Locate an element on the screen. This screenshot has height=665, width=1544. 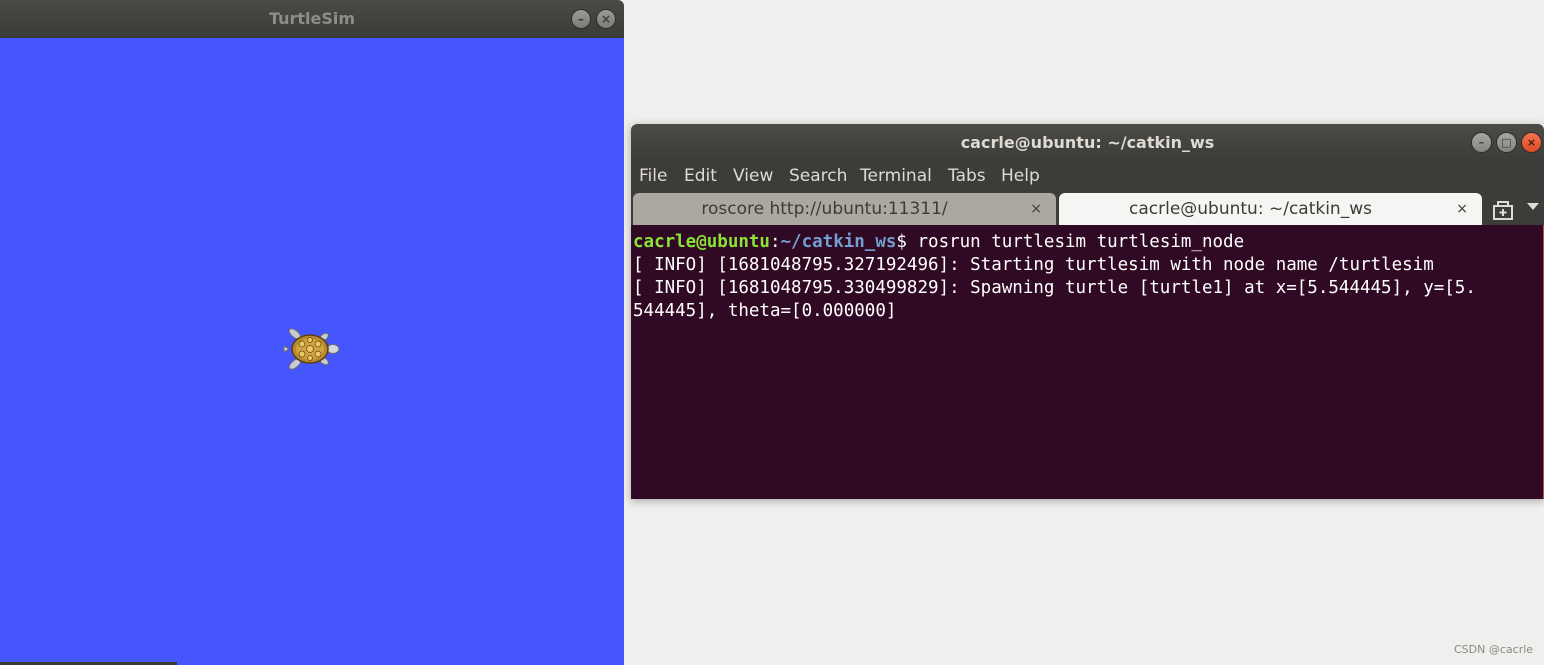
menu-search: Search is located at coordinates (818, 176).